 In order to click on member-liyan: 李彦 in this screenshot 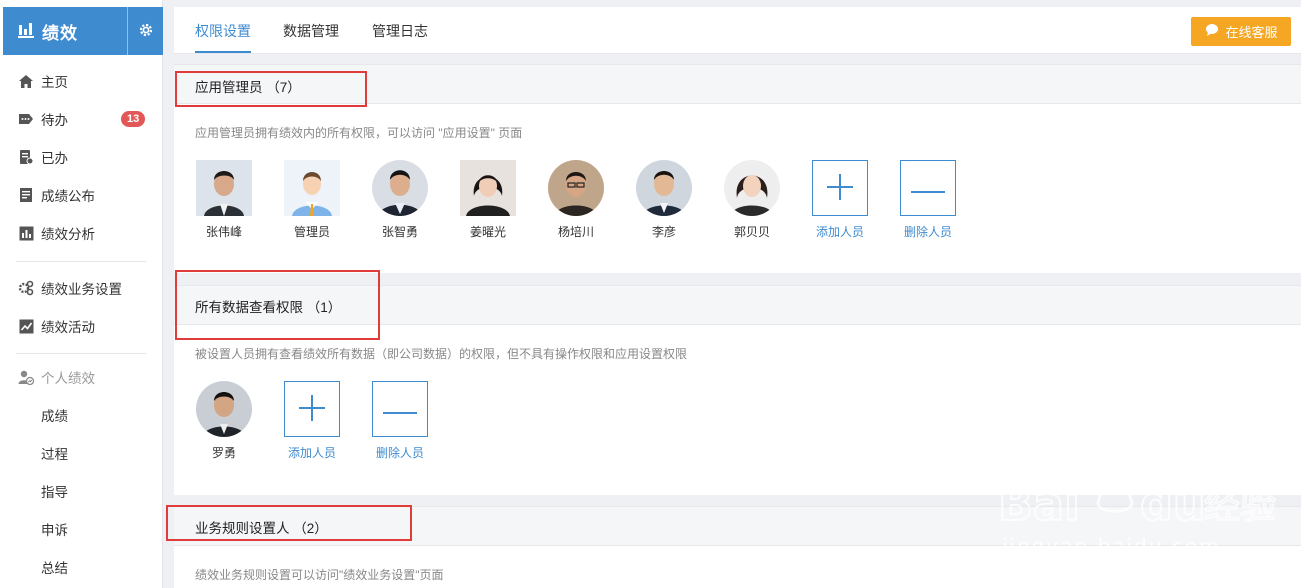, I will do `click(664, 200)`.